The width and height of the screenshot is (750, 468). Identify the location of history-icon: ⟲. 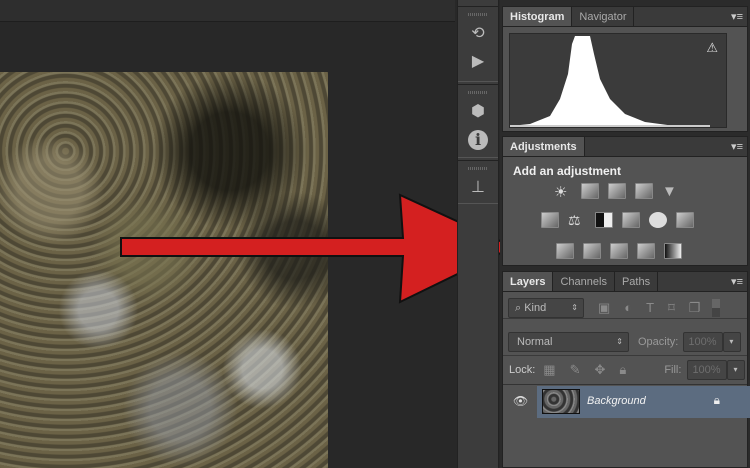
(478, 34).